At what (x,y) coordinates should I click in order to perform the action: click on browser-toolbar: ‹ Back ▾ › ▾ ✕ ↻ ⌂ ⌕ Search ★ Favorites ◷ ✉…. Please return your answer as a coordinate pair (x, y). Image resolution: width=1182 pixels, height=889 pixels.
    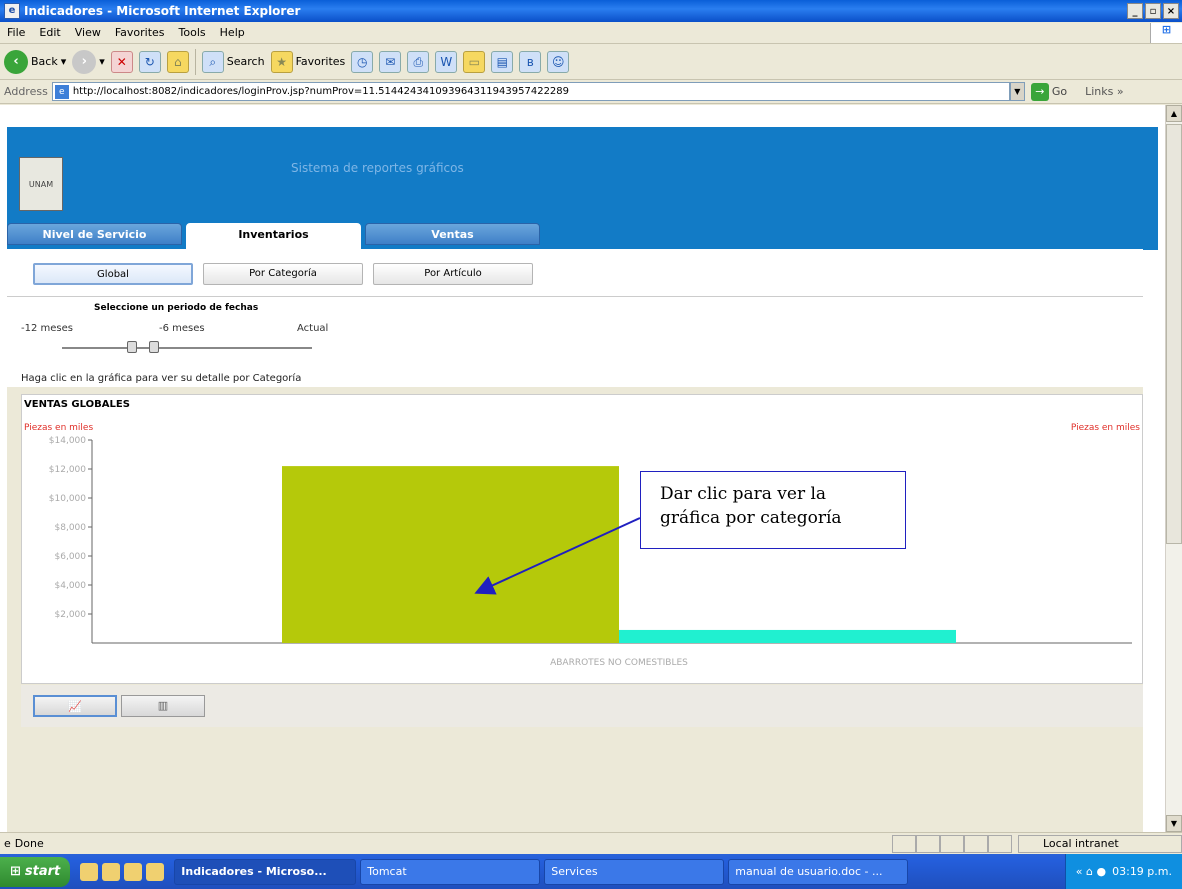
    Looking at the image, I should click on (591, 62).